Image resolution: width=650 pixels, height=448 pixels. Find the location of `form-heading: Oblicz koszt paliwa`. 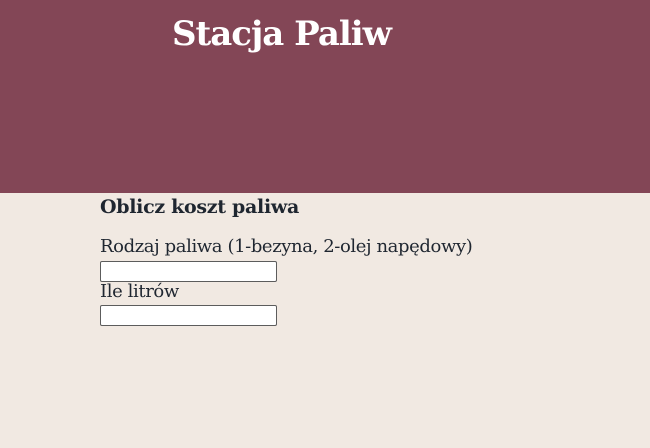

form-heading: Oblicz koszt paliwa is located at coordinates (199, 207).